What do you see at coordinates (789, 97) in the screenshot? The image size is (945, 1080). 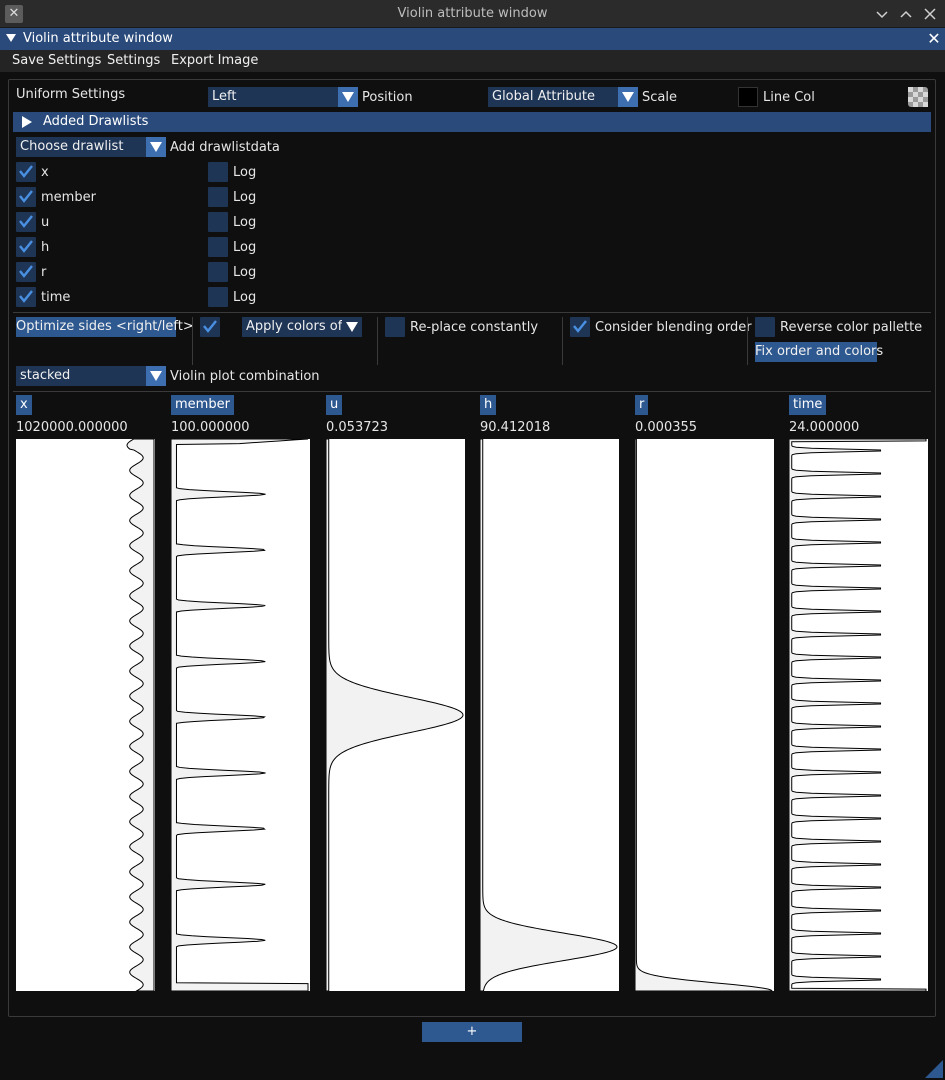 I see `line-col-label: Line Col` at bounding box center [789, 97].